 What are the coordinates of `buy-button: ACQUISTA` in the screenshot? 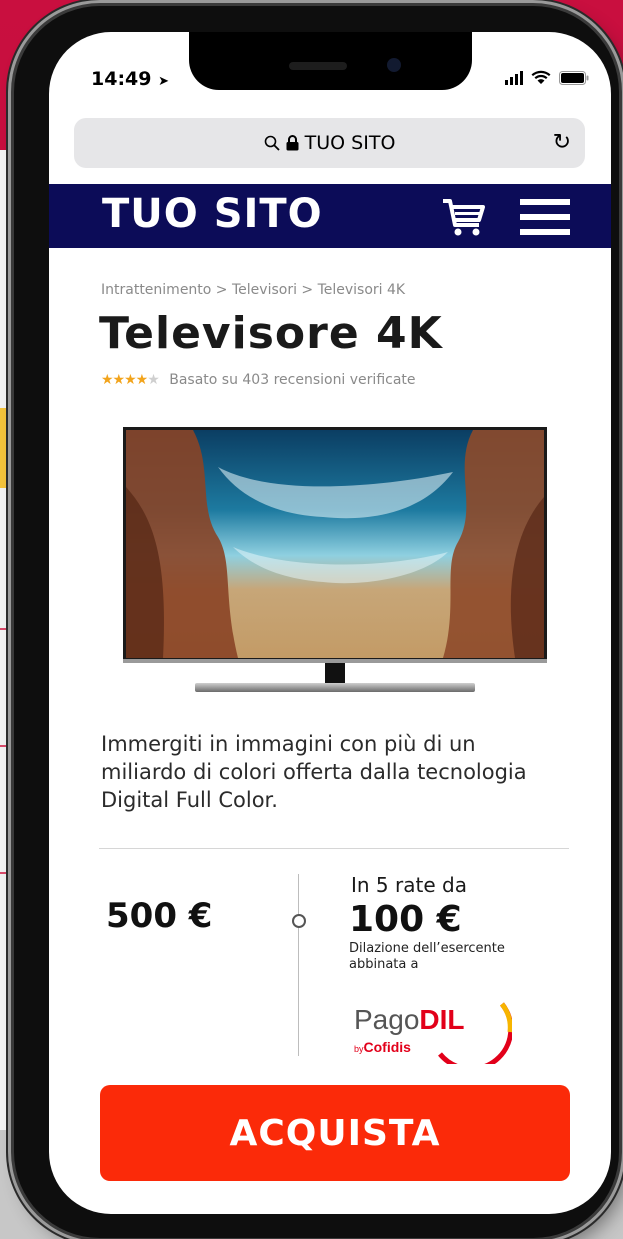 It's located at (335, 1133).